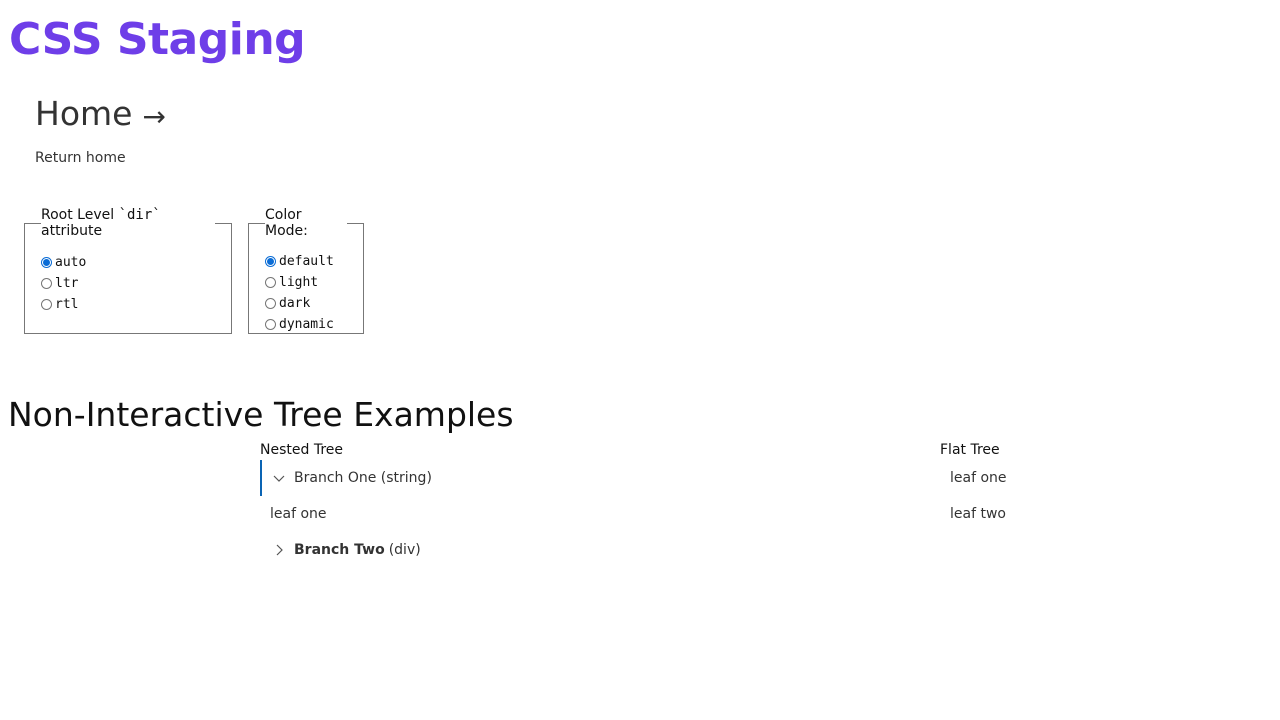 This screenshot has width=1280, height=720. I want to click on app-title: CSS Staging, so click(157, 39).